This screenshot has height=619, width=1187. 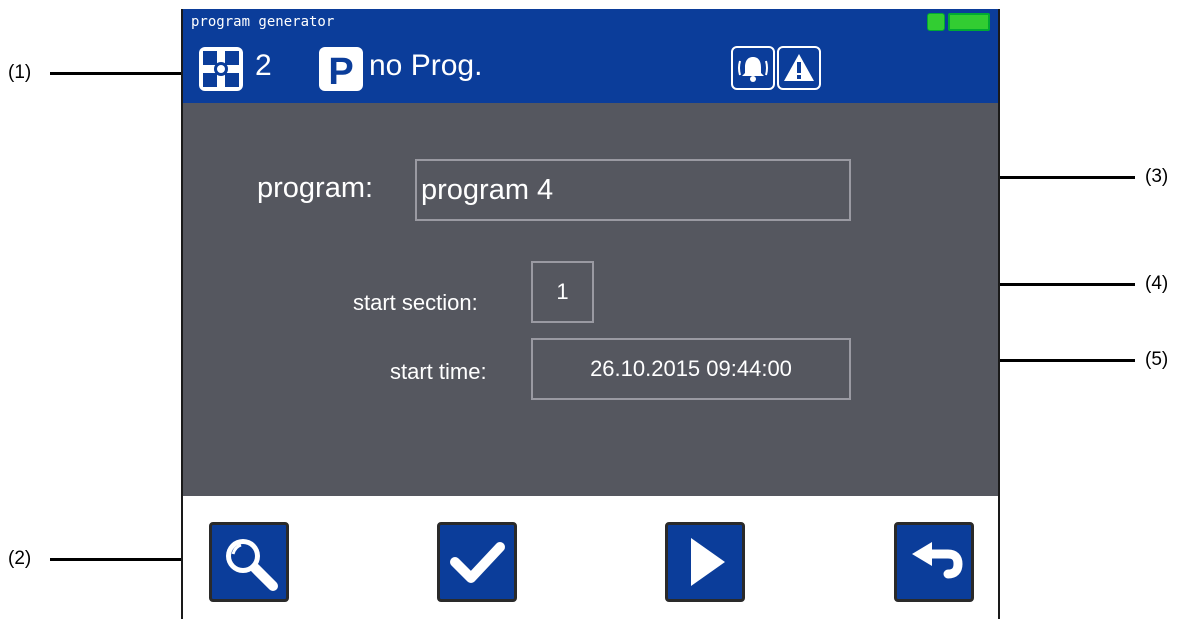 I want to click on callout-5: (5), so click(x=1157, y=359).